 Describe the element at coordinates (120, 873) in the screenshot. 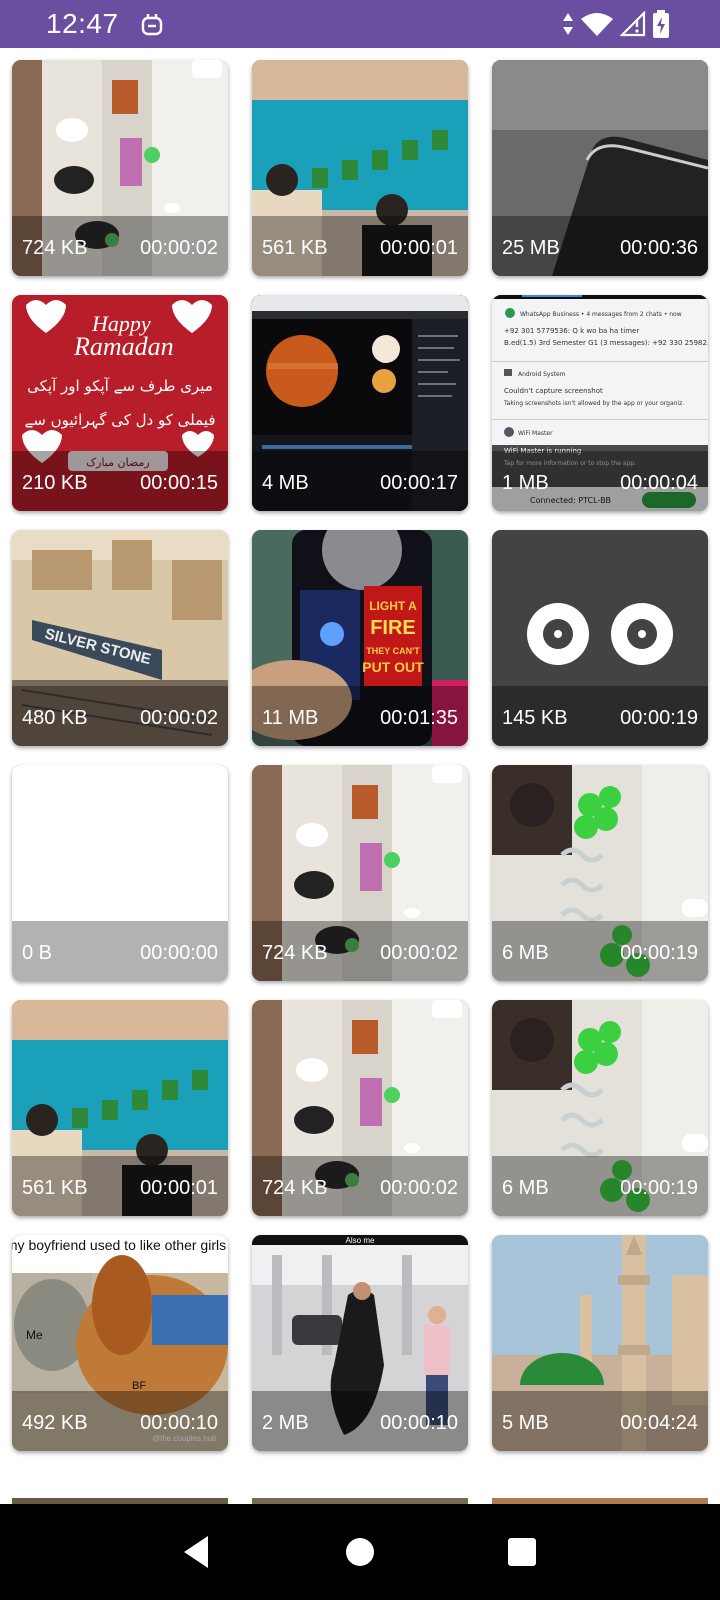

I see `video-tile: 0 B 00:00:00` at that location.